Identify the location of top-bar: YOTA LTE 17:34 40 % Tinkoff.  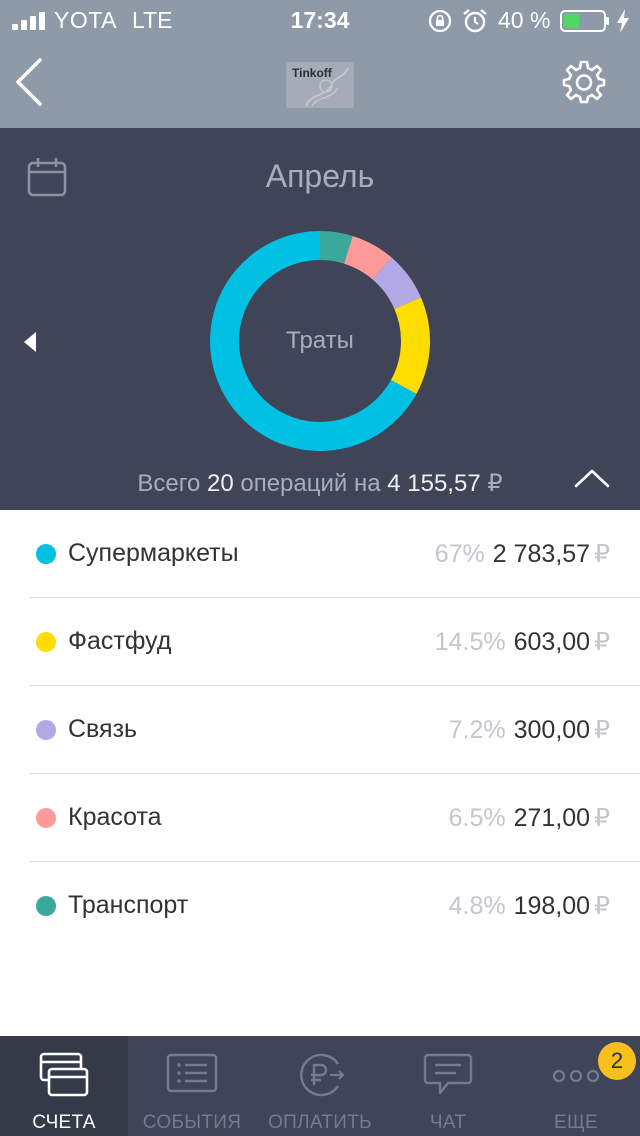
(320, 64).